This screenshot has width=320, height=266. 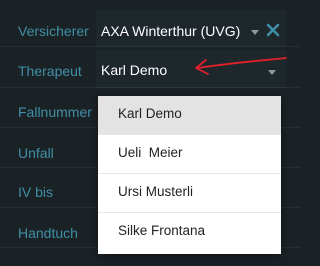 I want to click on dropdown-option-label: Ueli Meier, so click(x=150, y=152).